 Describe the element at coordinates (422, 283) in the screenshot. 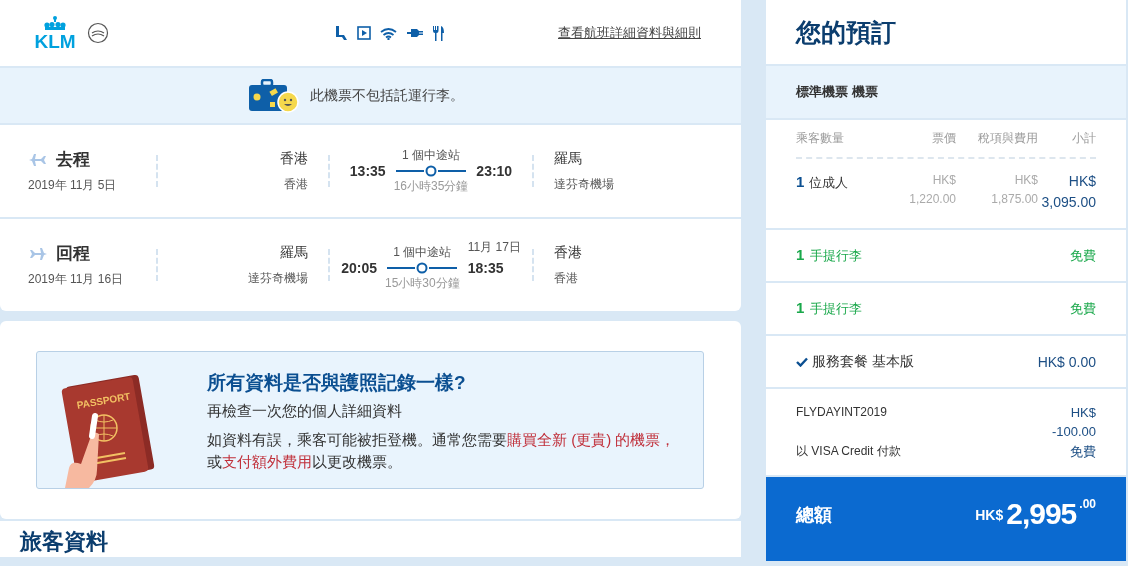

I see `flight-duration: 15小時30分鐘` at that location.